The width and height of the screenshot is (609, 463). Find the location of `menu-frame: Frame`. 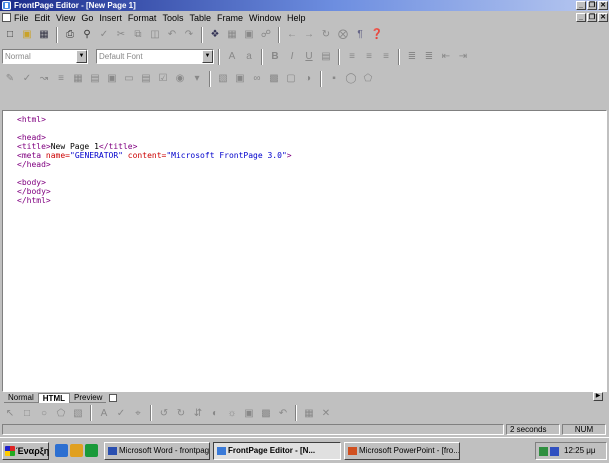

menu-frame: Frame is located at coordinates (230, 18).